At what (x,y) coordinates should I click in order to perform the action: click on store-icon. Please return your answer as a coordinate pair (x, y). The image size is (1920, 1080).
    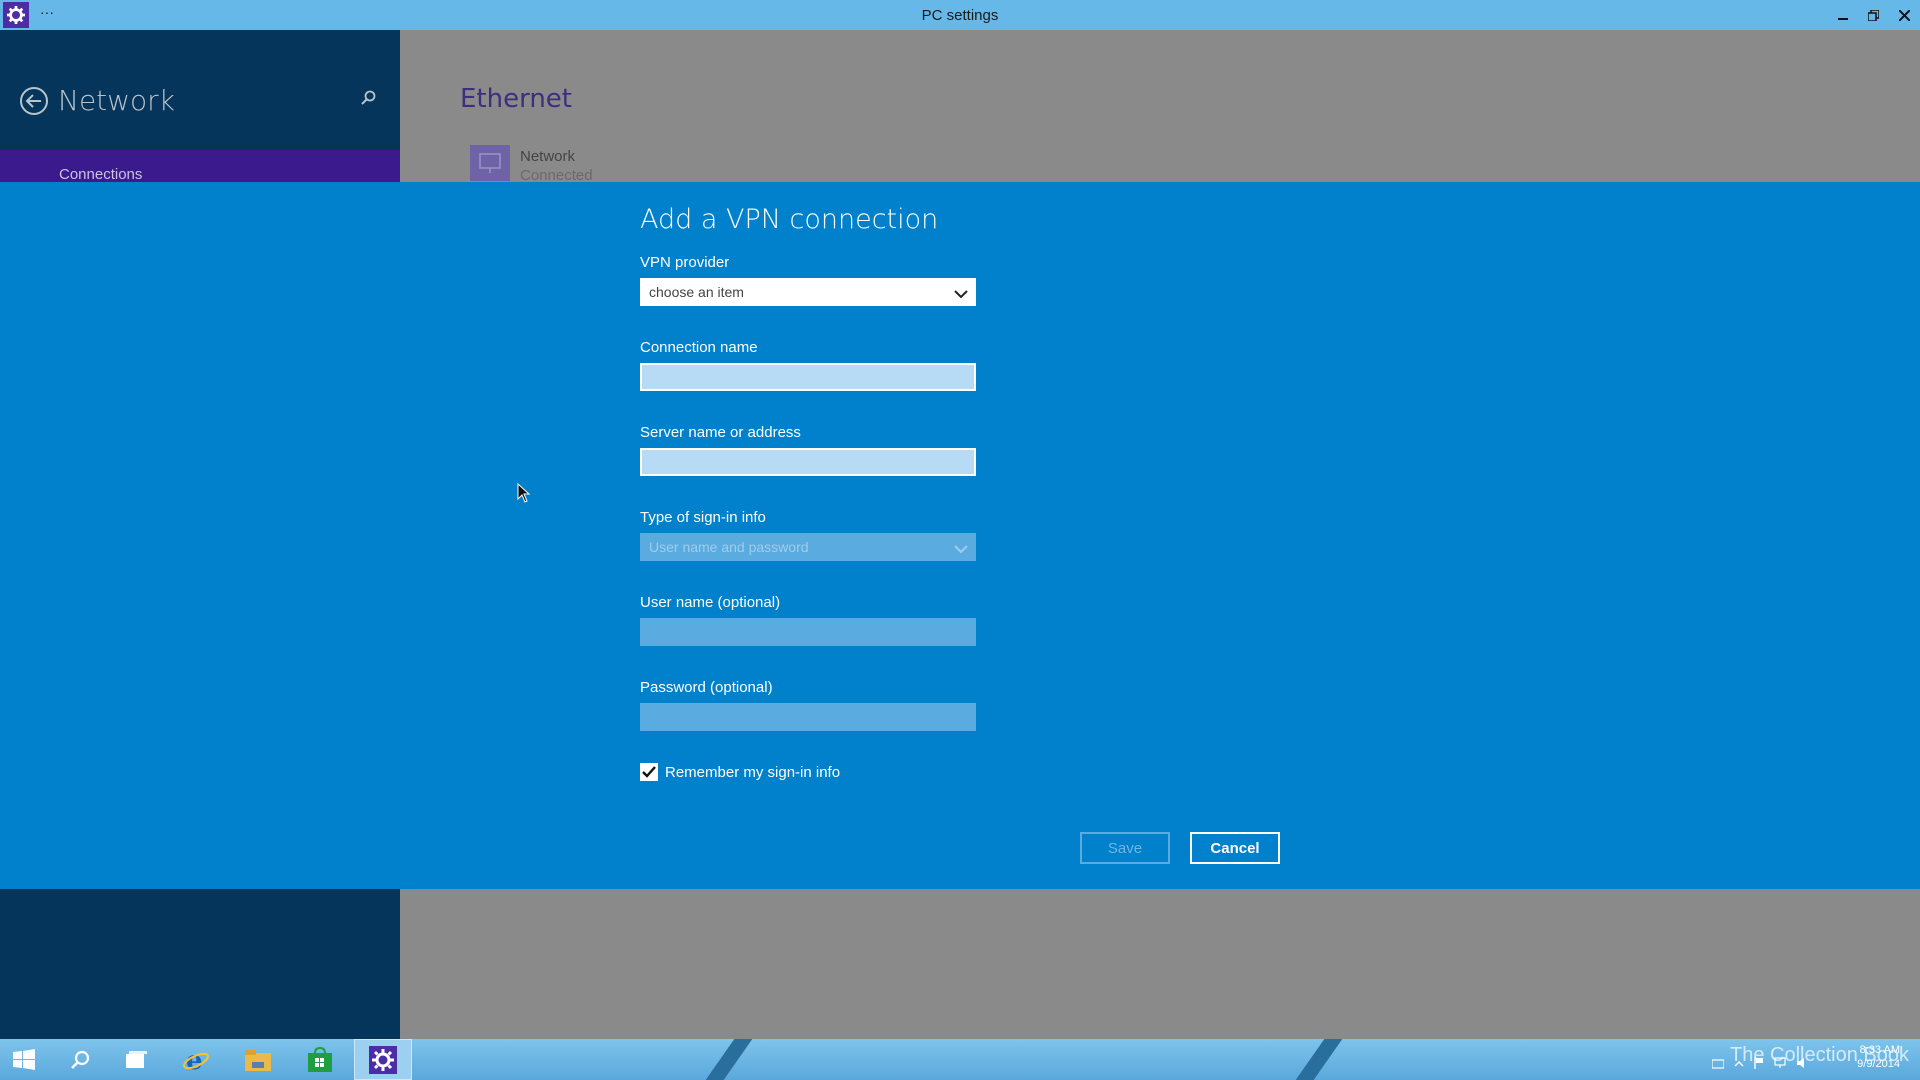
    Looking at the image, I should click on (320, 1059).